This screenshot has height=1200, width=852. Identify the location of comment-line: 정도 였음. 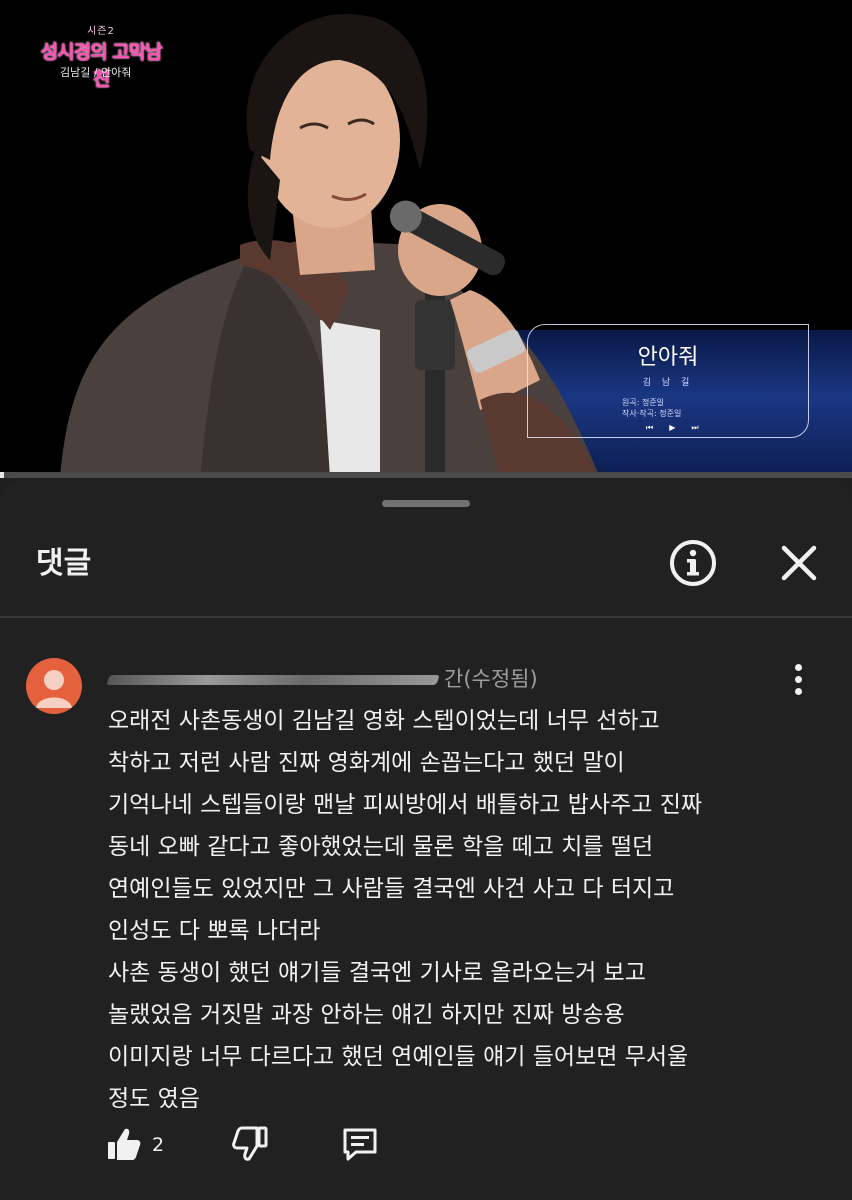
(154, 1099).